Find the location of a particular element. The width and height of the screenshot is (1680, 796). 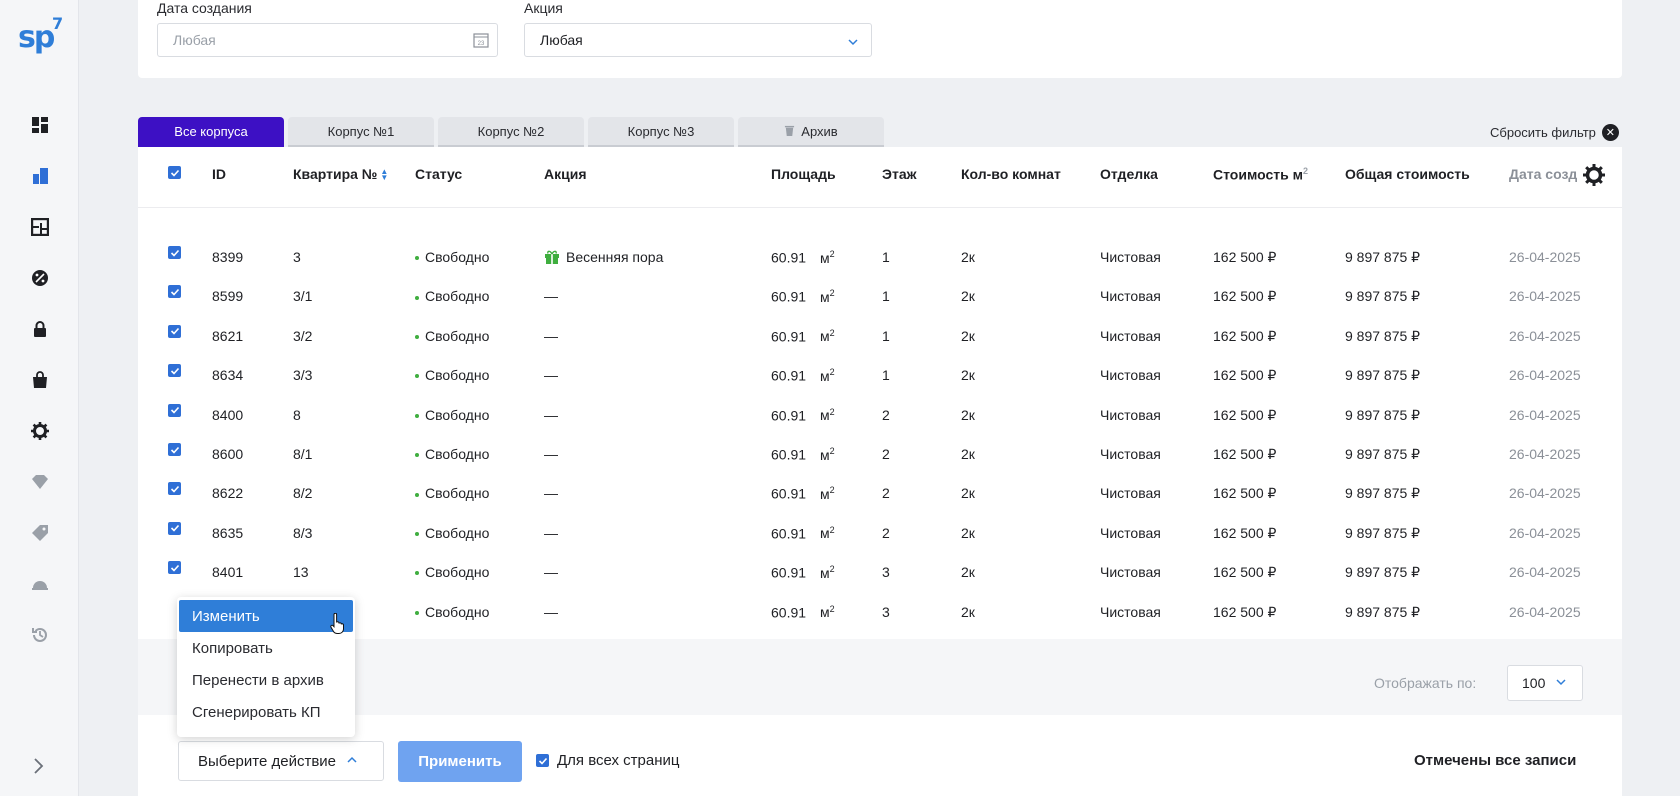

history-icon is located at coordinates (40, 635).